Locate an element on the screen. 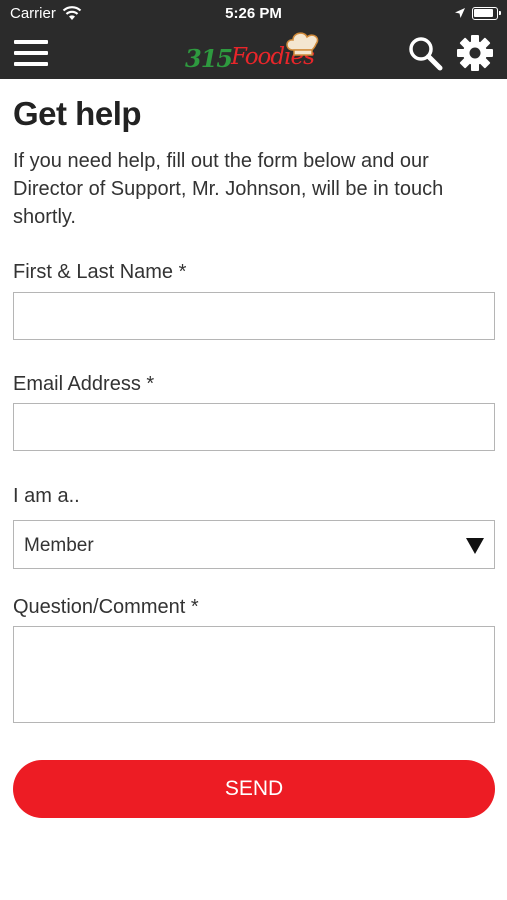 Image resolution: width=507 pixels, height=900 pixels. page-title: Get help is located at coordinates (77, 113).